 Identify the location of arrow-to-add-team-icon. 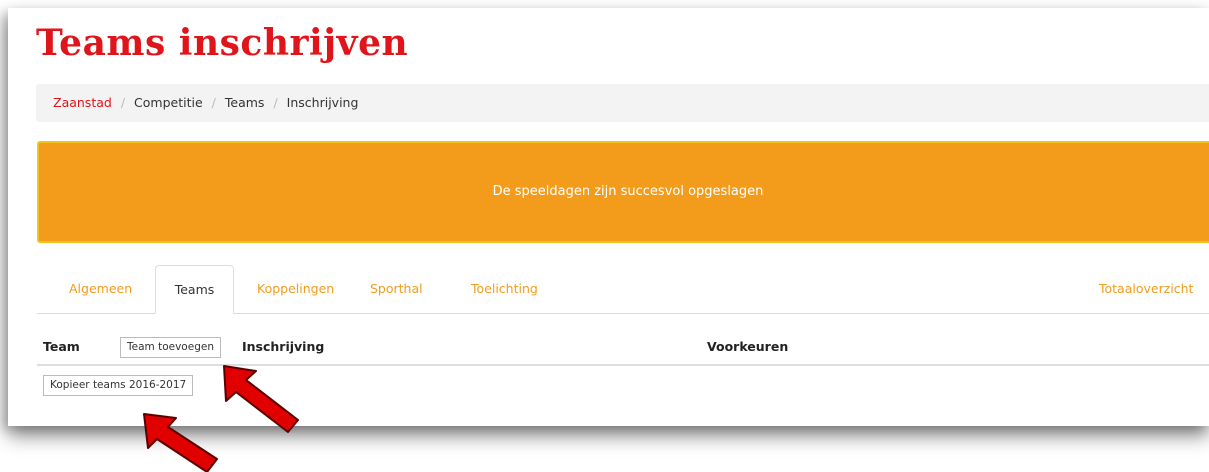
(261, 399).